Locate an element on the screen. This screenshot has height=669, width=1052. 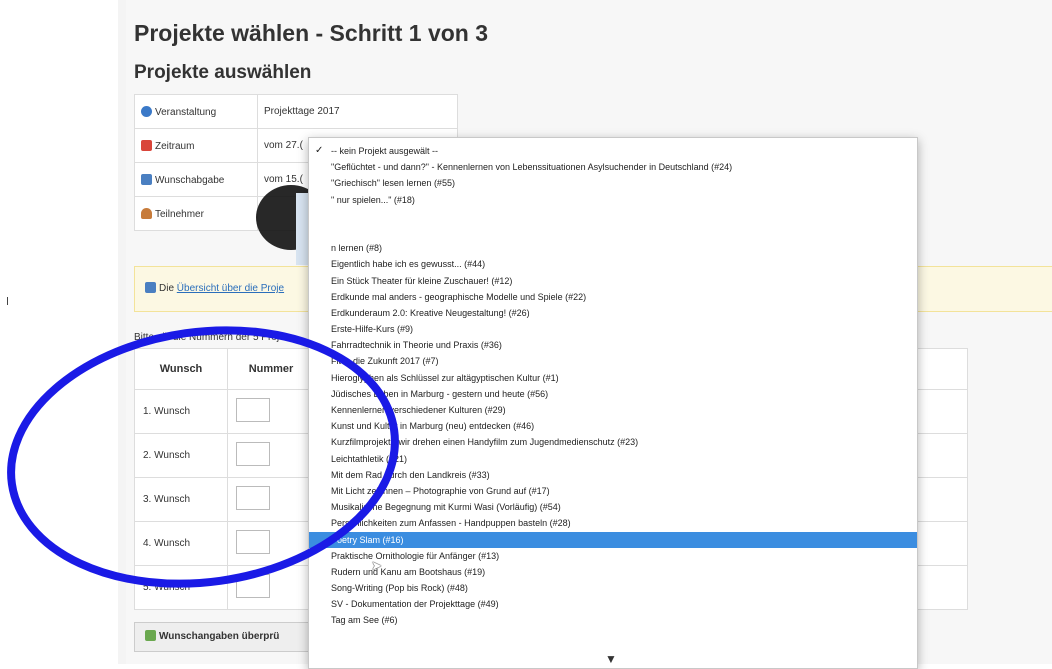
info-icon is located at coordinates (146, 111).